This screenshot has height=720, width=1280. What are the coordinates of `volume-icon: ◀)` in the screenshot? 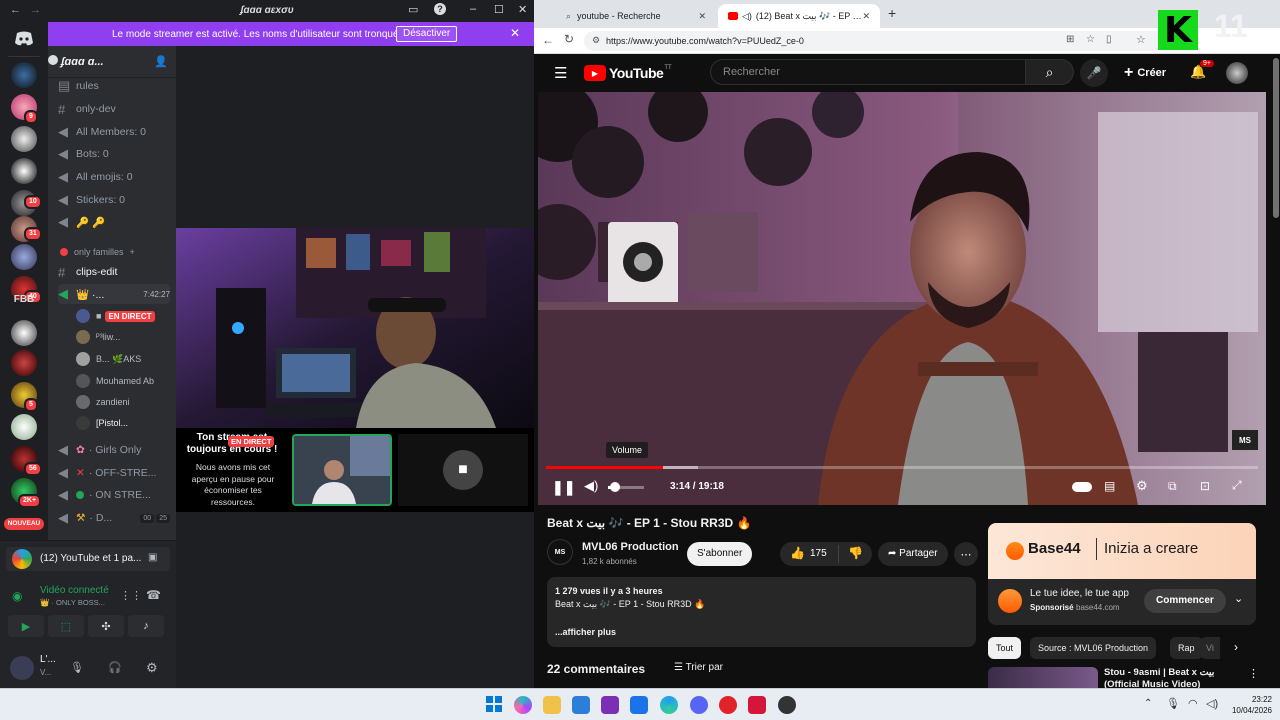 It's located at (591, 486).